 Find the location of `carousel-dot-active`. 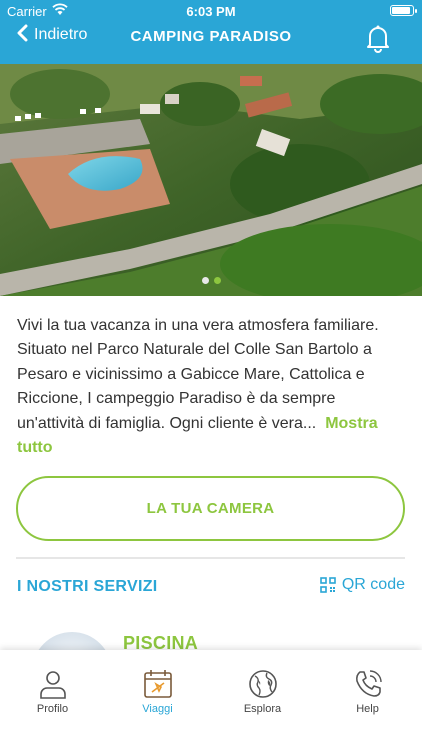

carousel-dot-active is located at coordinates (217, 280).